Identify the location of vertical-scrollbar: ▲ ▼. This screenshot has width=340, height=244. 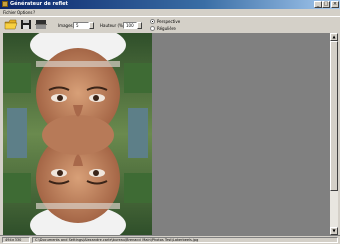
(334, 134).